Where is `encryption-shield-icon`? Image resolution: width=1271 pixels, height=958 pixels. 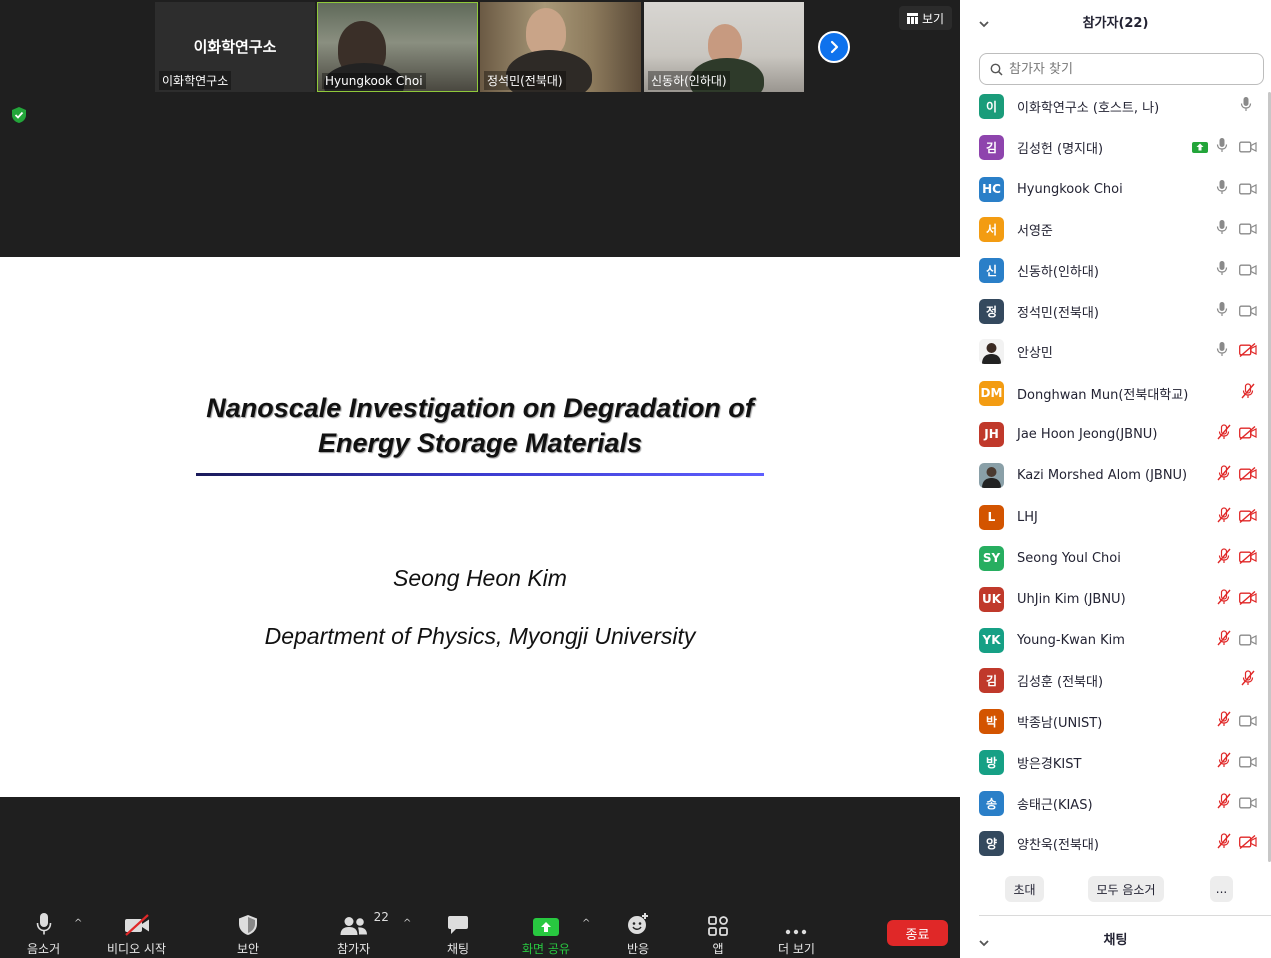
encryption-shield-icon is located at coordinates (19, 117).